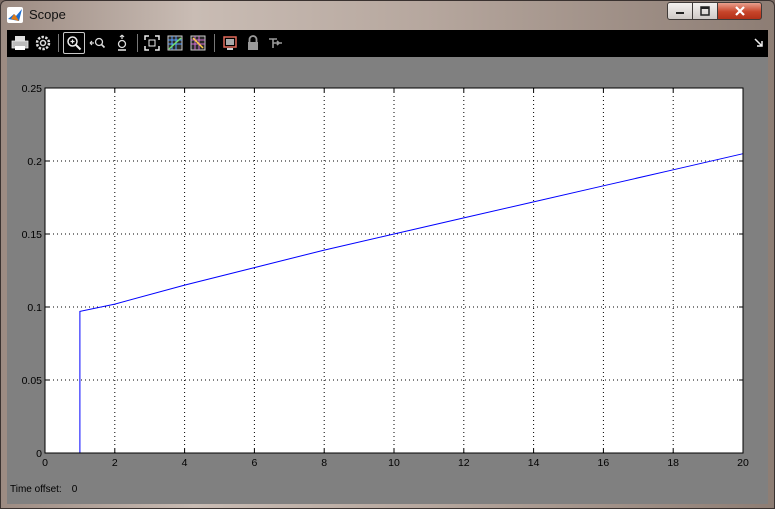 This screenshot has height=509, width=775. What do you see at coordinates (759, 43) in the screenshot?
I see `dock-arrow-icon` at bounding box center [759, 43].